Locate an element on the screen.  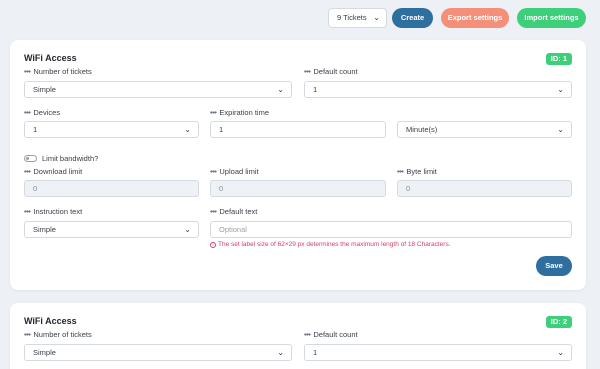
id-badge: ID: 1 is located at coordinates (558, 59).